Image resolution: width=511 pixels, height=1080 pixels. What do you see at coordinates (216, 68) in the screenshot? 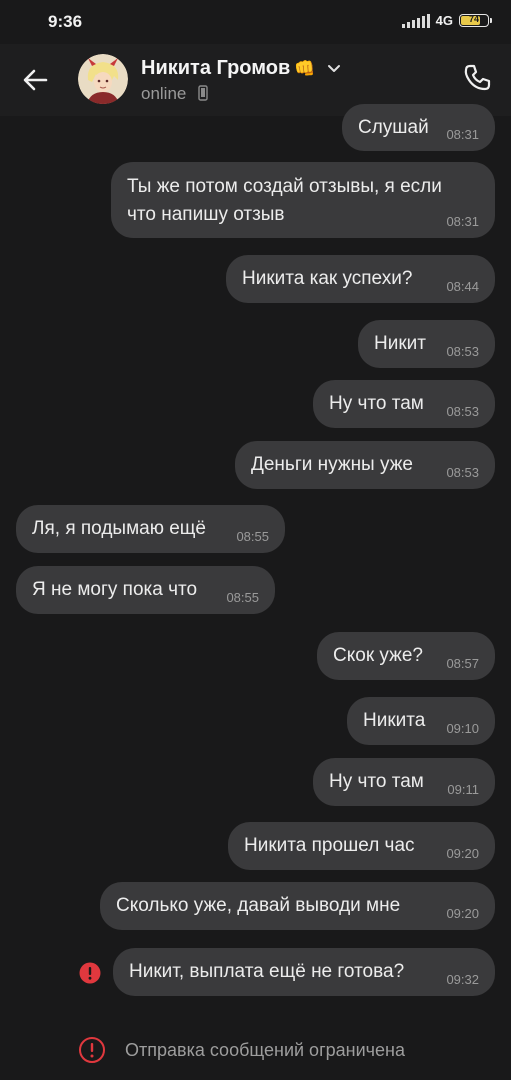
I see `contact-name-text: Никита Громов` at bounding box center [216, 68].